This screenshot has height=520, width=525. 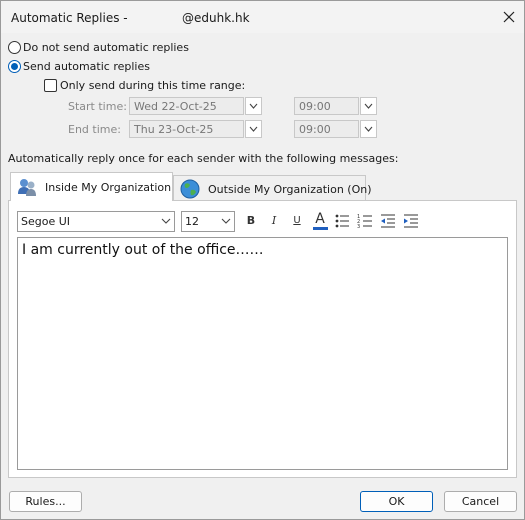 What do you see at coordinates (192, 221) in the screenshot?
I see `font-size-value: 12` at bounding box center [192, 221].